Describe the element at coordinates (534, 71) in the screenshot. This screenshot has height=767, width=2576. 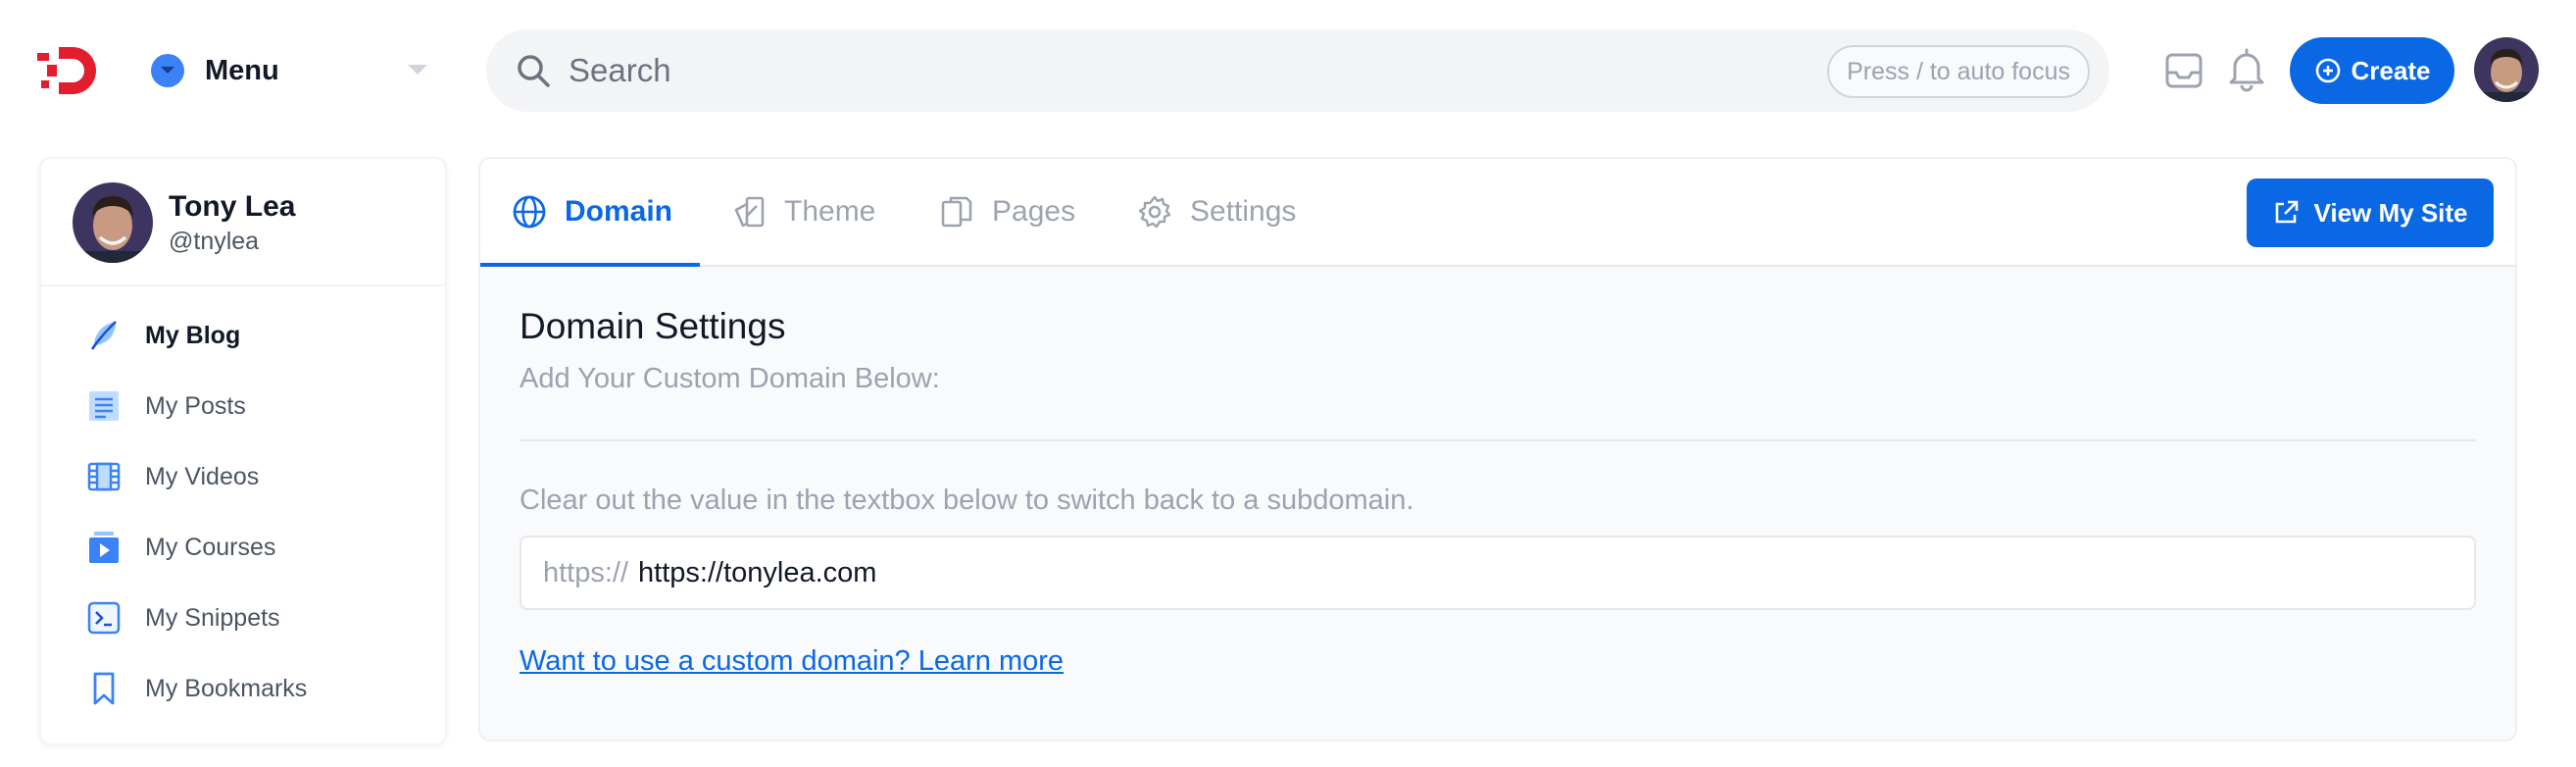
I see `search-icon` at that location.